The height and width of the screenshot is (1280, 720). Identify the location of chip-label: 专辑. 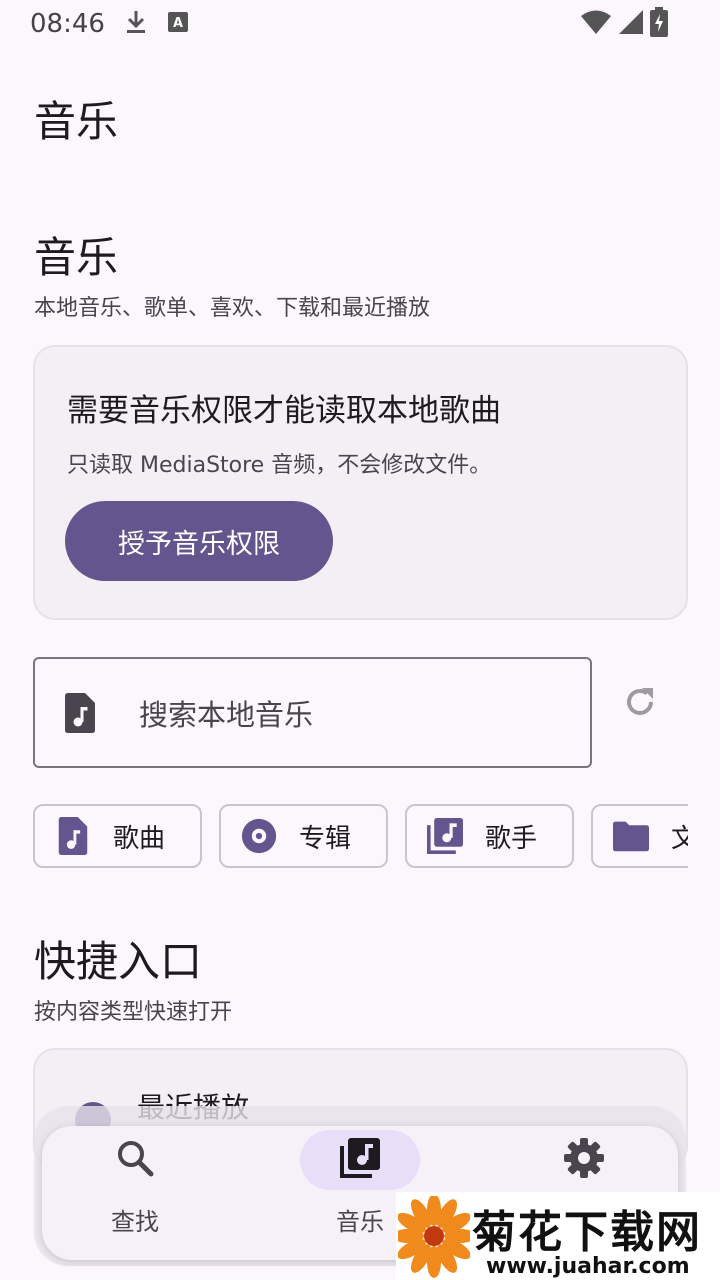
(325, 838).